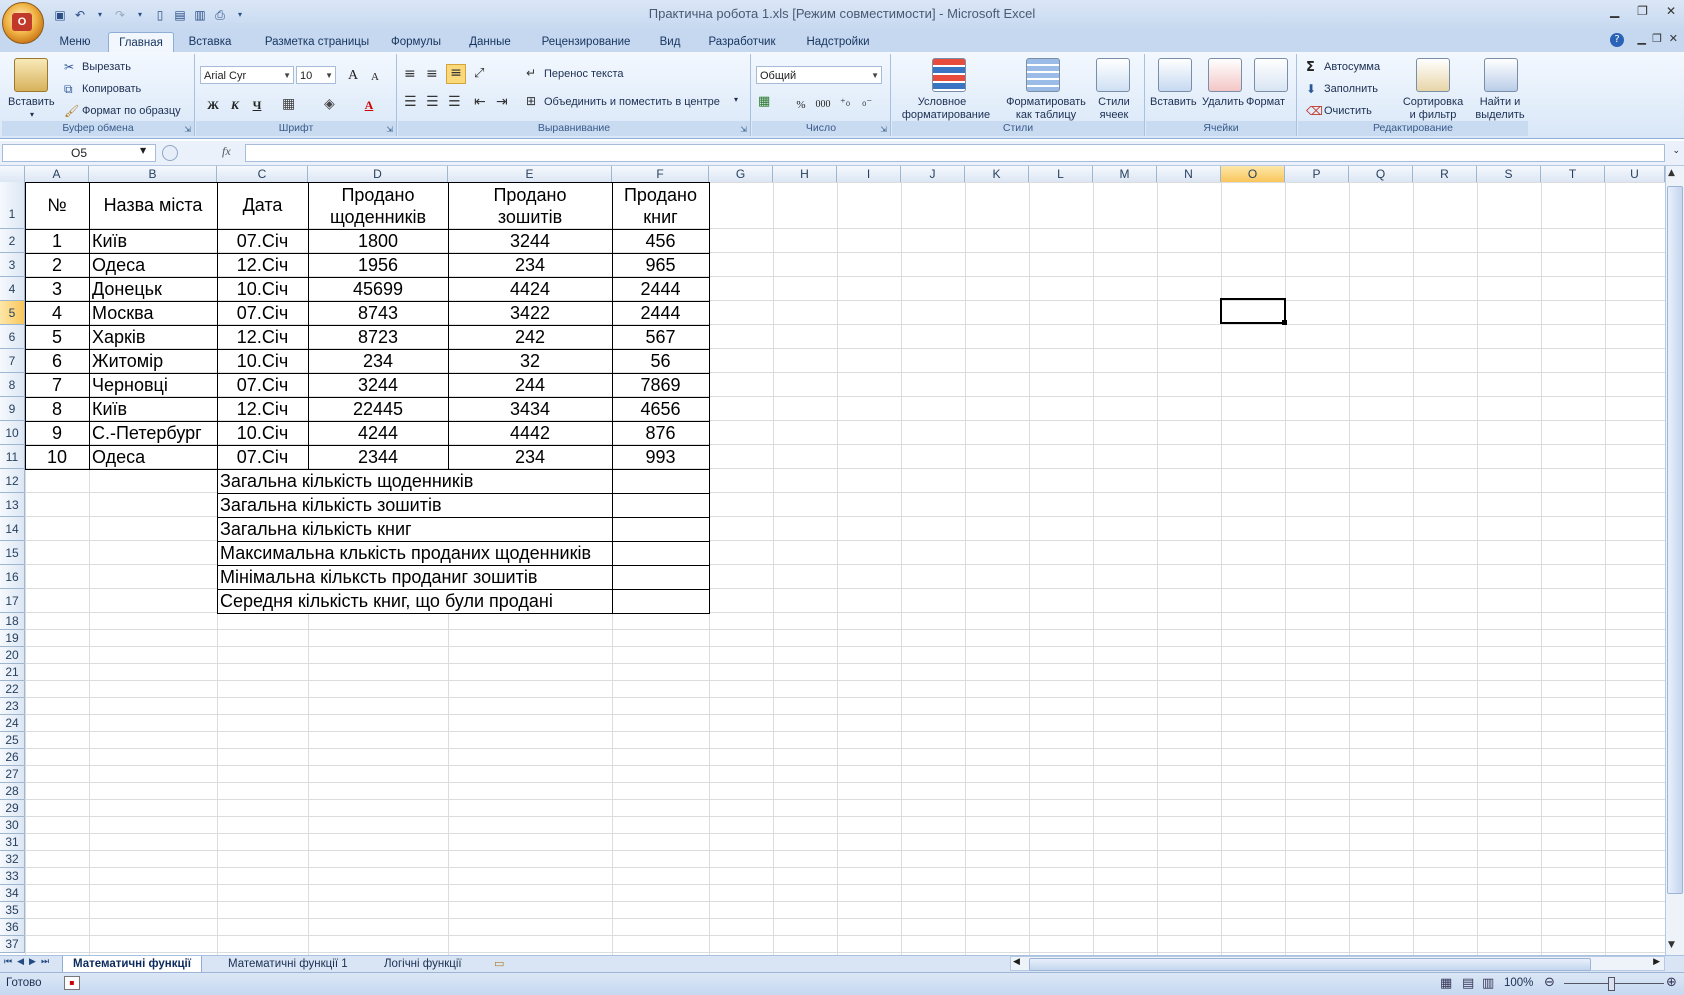 The width and height of the screenshot is (1684, 995). I want to click on horizontal-scroll-thumb, so click(1310, 964).